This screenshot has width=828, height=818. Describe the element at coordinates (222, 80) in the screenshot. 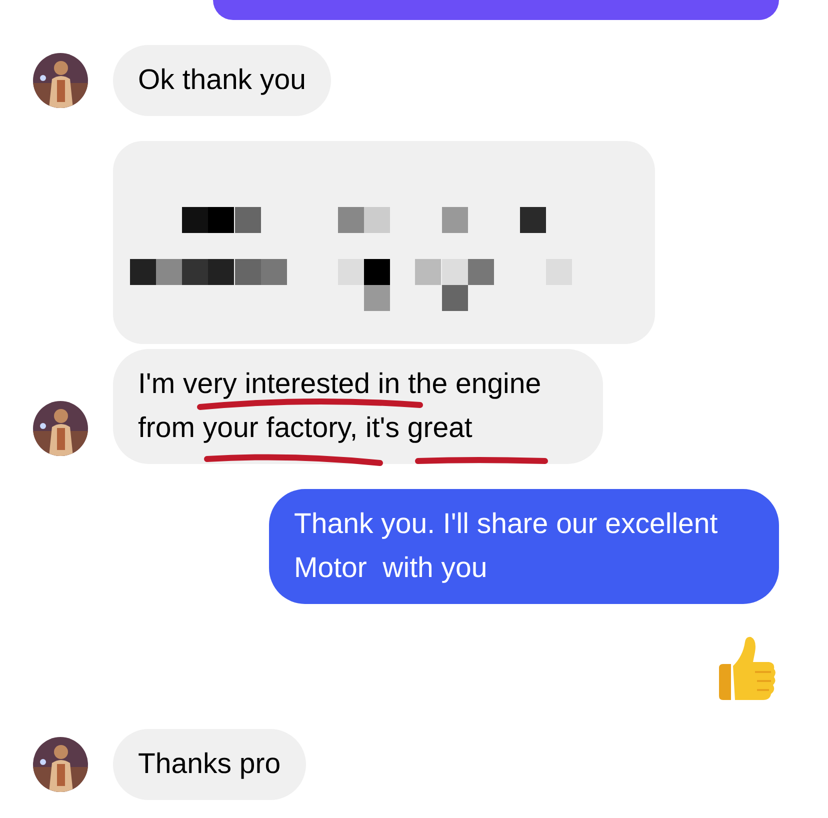

I see `message-bubble: Ok thank you` at that location.